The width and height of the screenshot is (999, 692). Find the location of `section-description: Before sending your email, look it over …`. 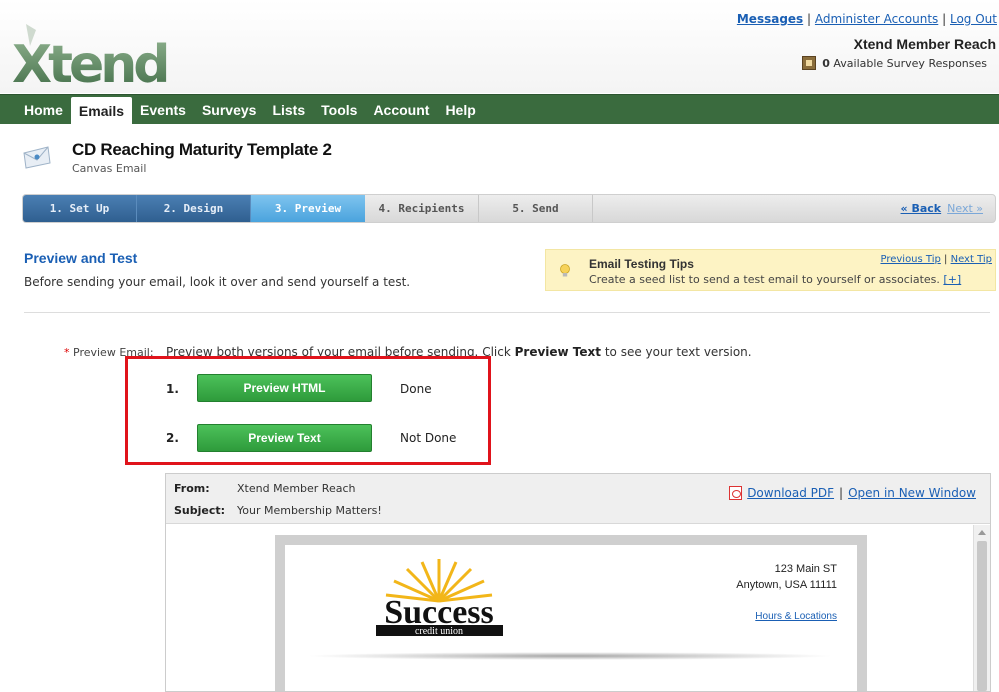

section-description: Before sending your email, look it over … is located at coordinates (217, 282).